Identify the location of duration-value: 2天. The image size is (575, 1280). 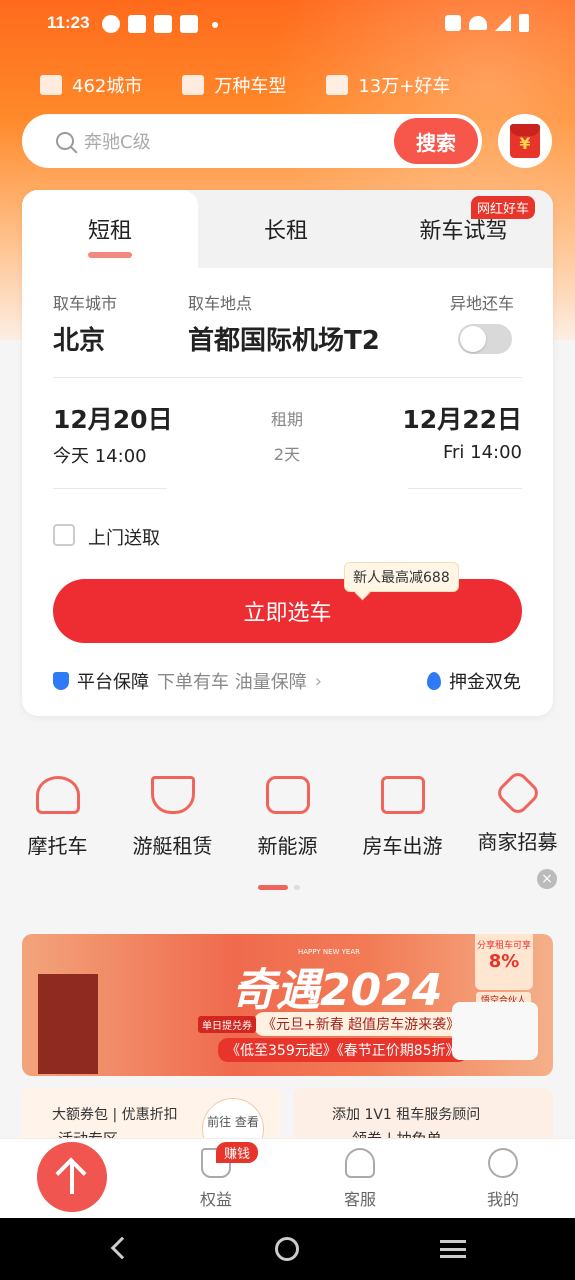
(287, 454).